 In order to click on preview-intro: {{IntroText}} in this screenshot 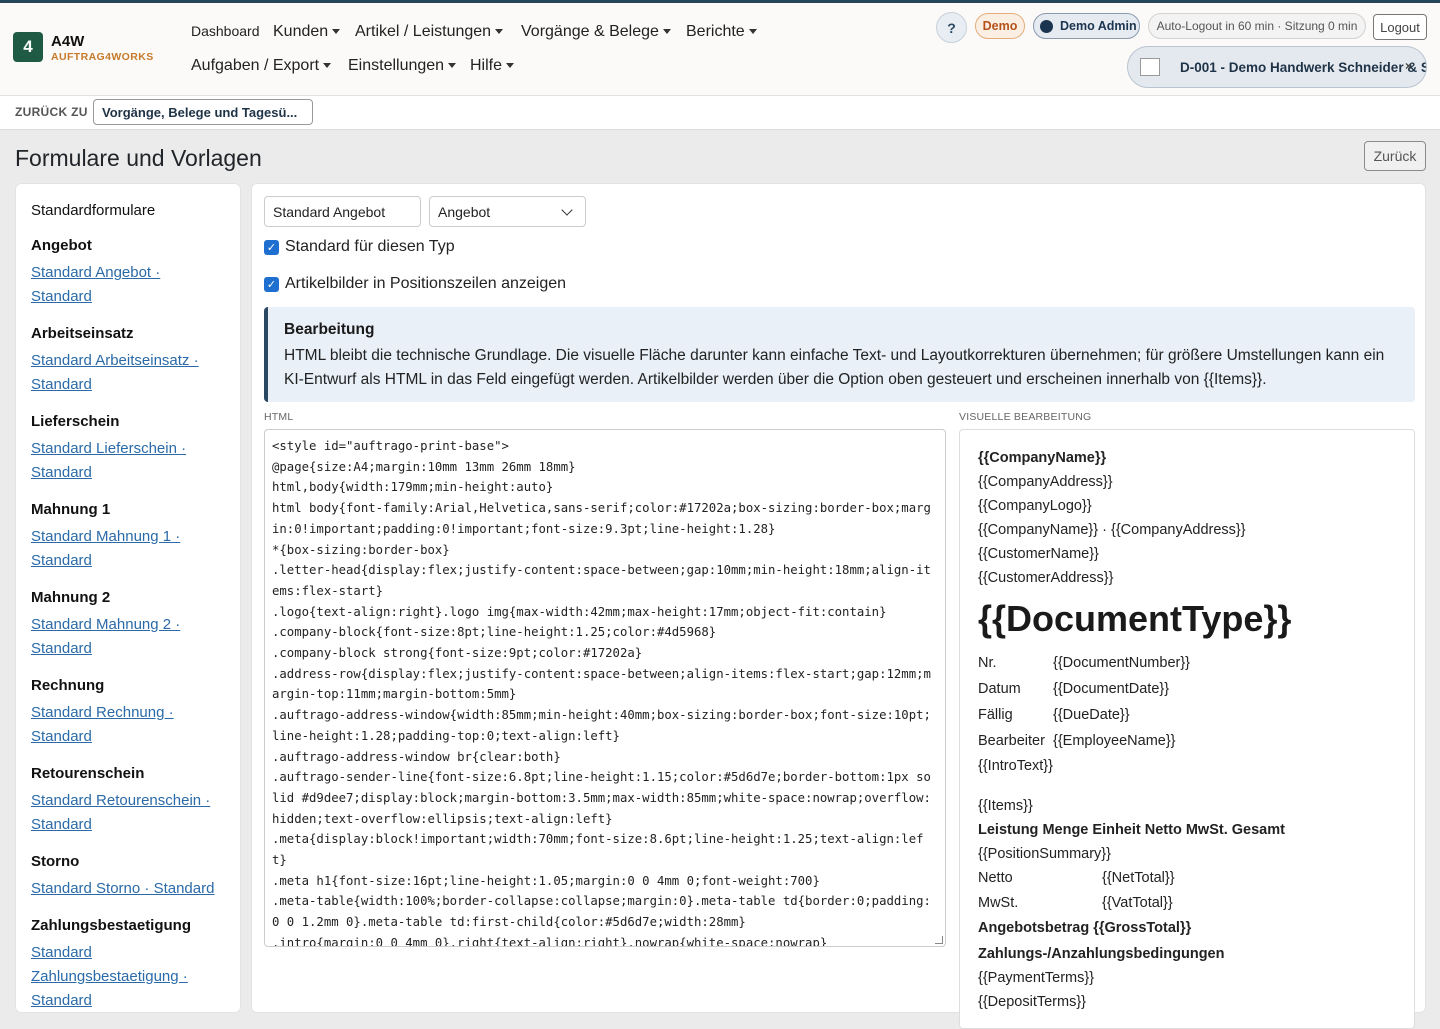, I will do `click(1187, 766)`.